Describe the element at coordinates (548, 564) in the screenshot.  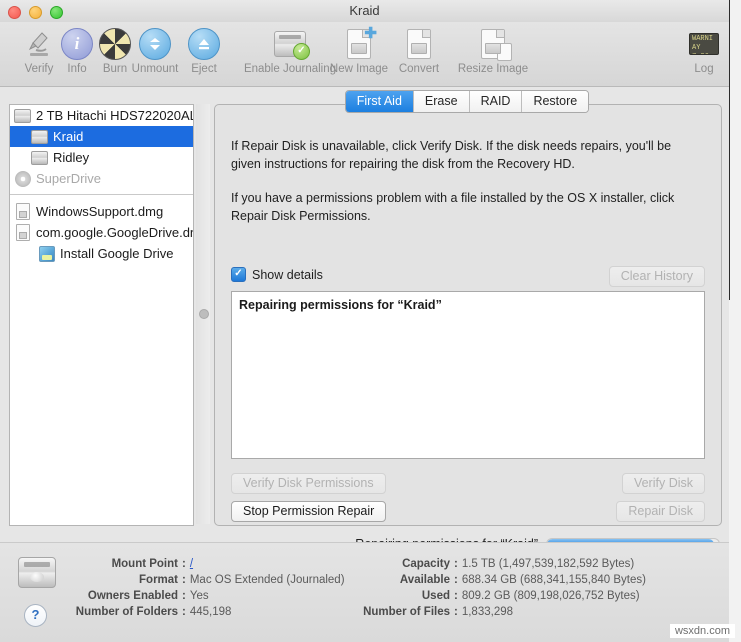
I see `info-value: 1.5 TB (1,497,539,182,592 Bytes)` at that location.